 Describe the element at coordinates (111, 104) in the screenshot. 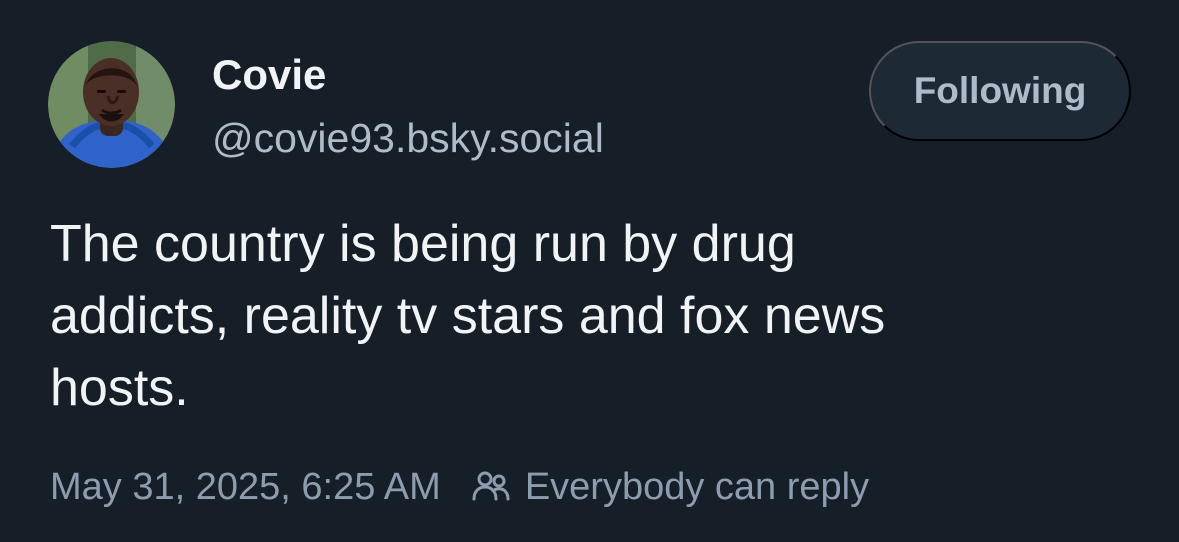

I see `avatar` at that location.